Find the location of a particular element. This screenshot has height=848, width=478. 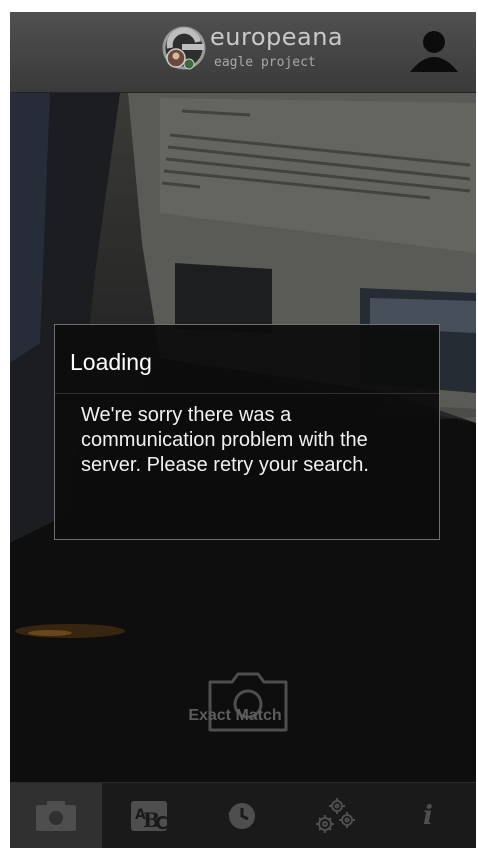

user-silhouette-icon is located at coordinates (434, 51).